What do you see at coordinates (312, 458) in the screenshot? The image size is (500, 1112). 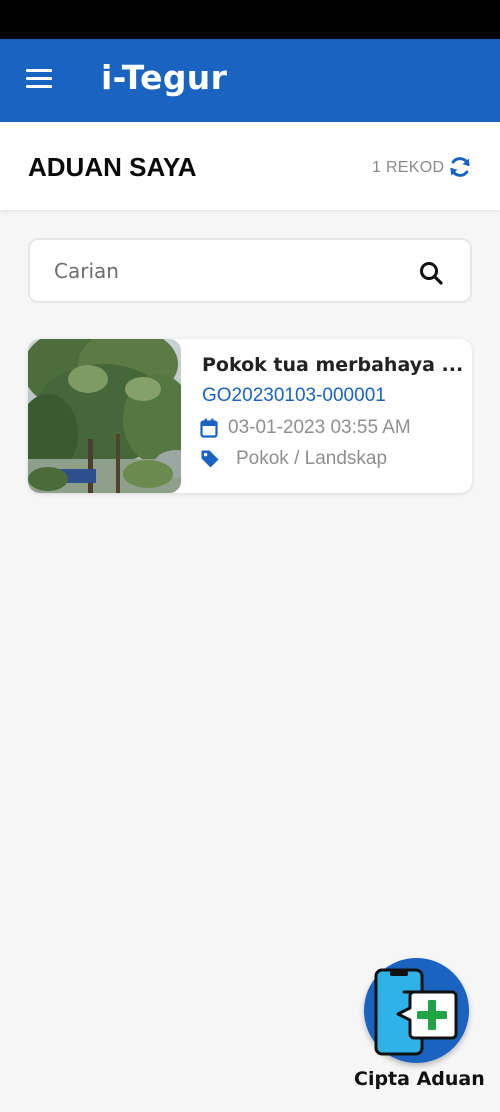 I see `complaint-category: Pokok / Landskap` at bounding box center [312, 458].